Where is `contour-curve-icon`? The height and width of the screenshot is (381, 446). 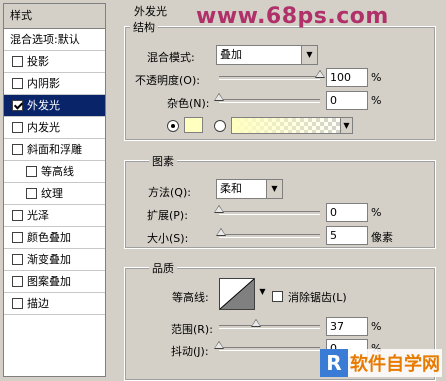 contour-curve-icon is located at coordinates (237, 294).